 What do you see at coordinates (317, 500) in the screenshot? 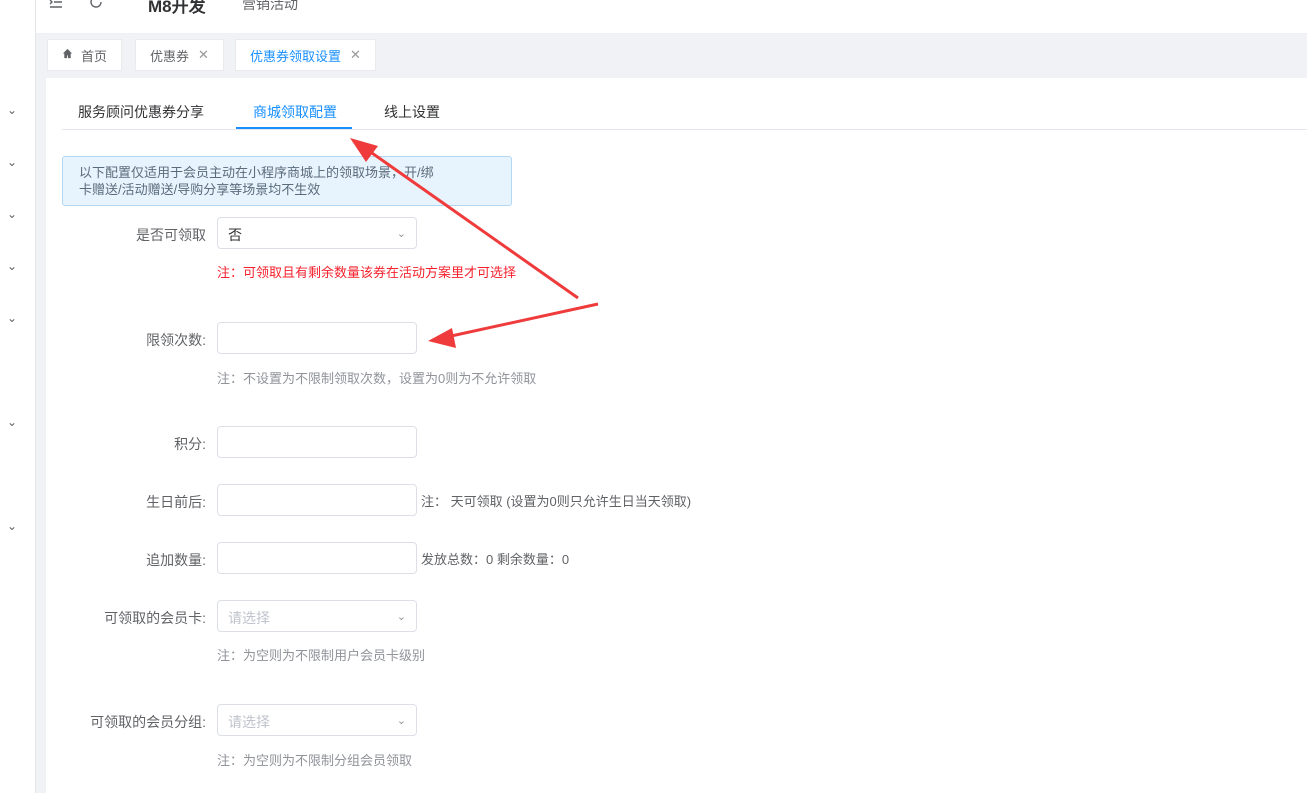
I see `birthday-input` at bounding box center [317, 500].